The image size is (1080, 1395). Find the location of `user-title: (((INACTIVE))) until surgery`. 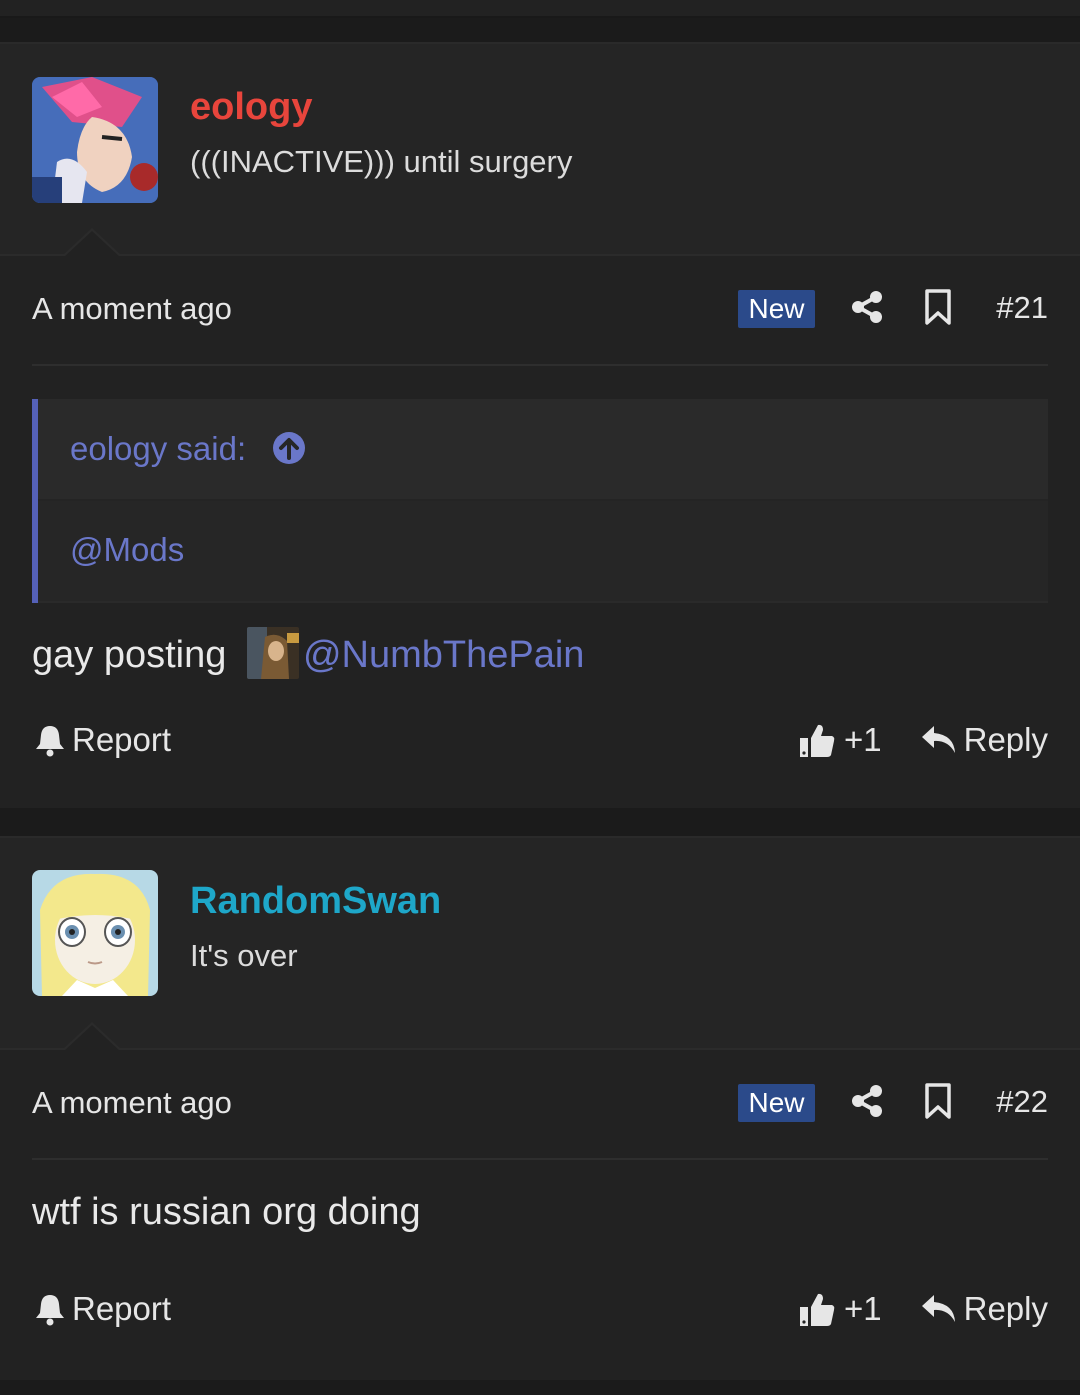

user-title: (((INACTIVE))) until surgery is located at coordinates (381, 161).